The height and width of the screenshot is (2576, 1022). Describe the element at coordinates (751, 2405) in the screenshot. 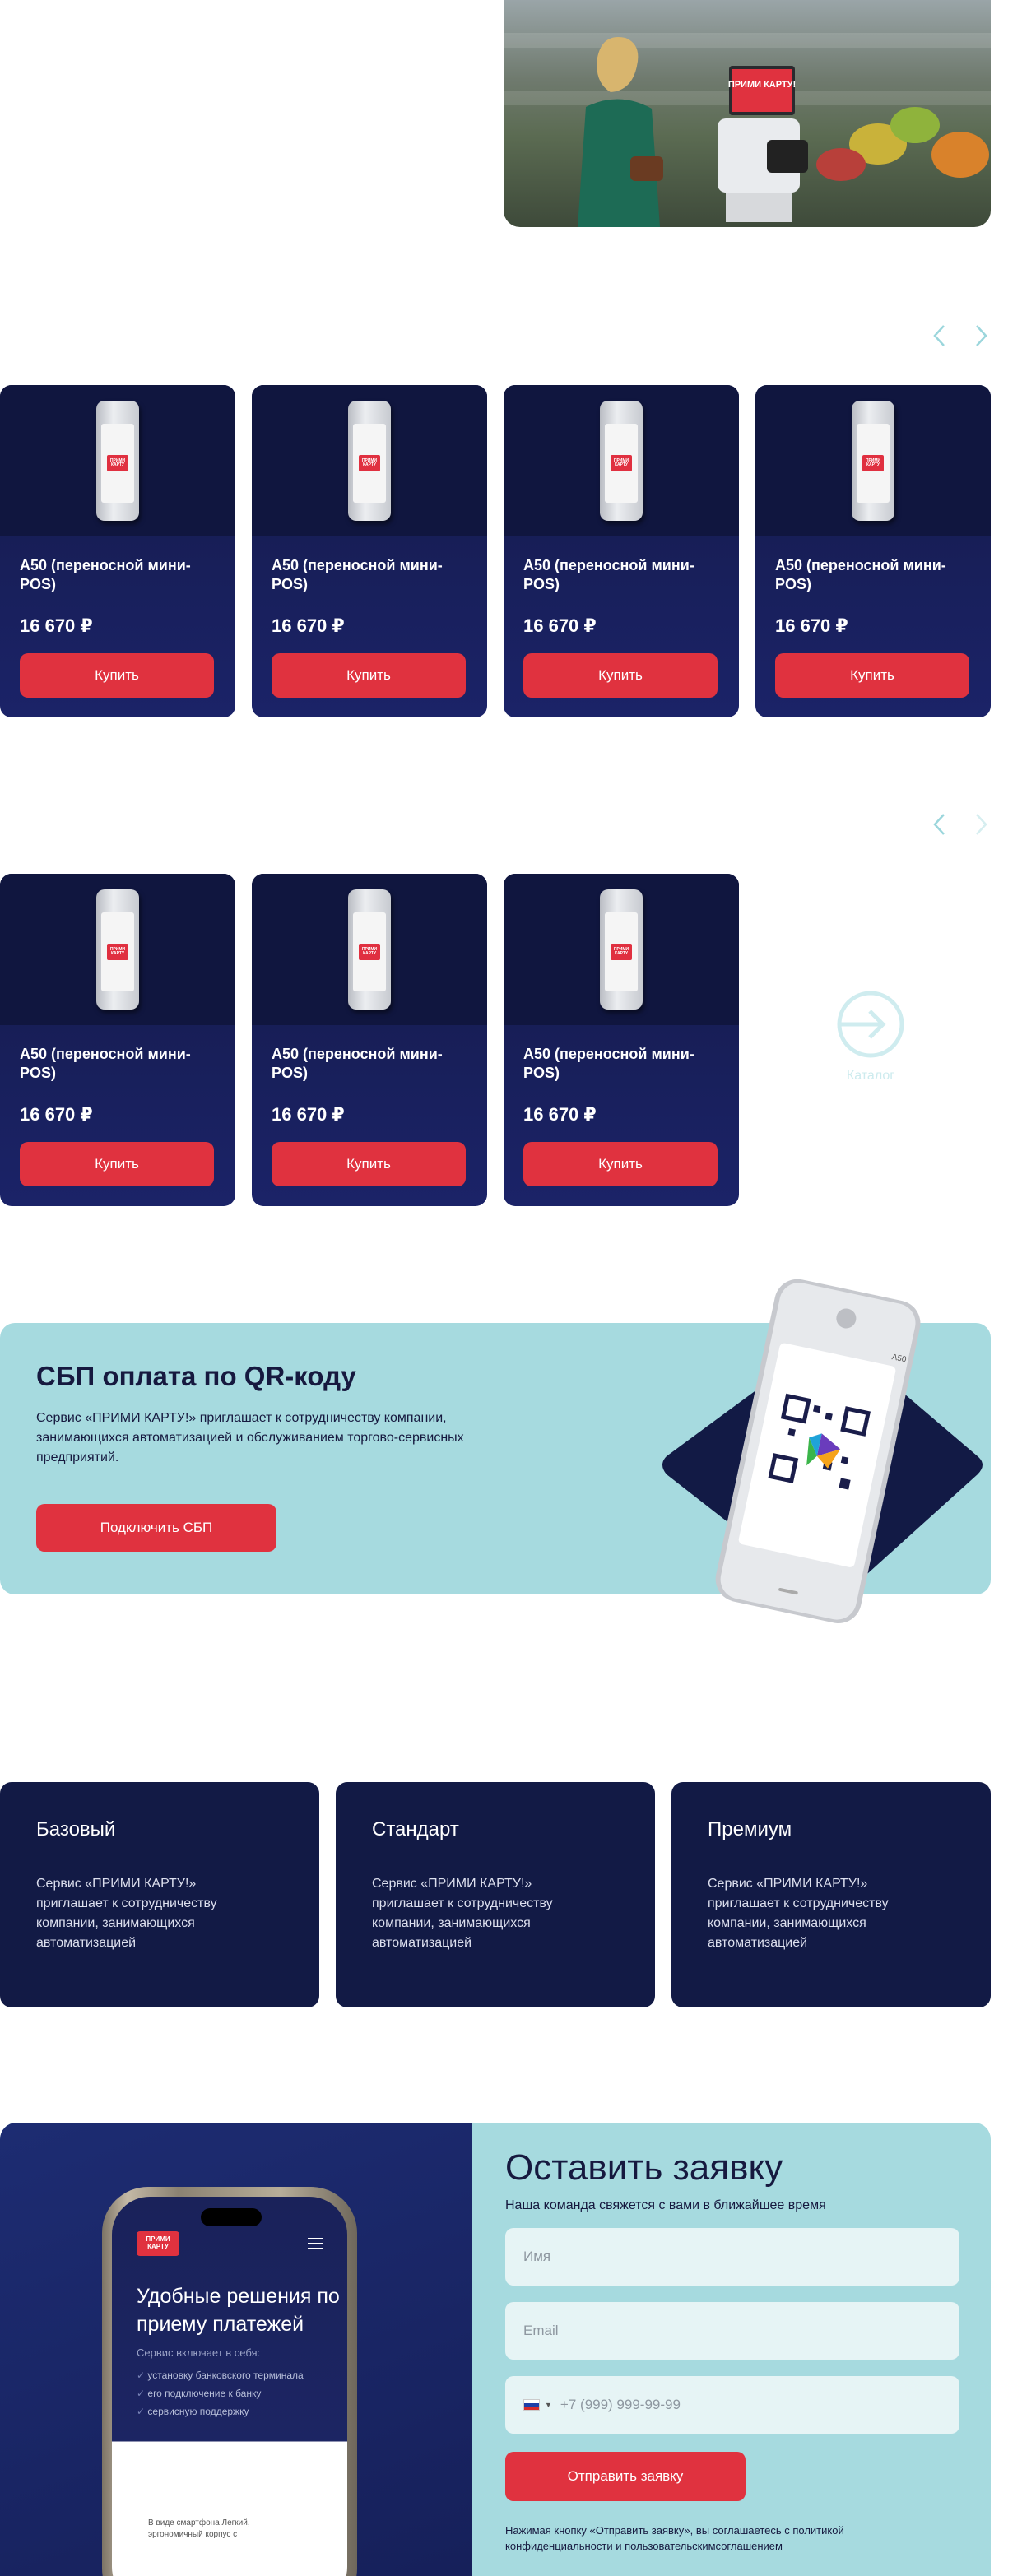

I see `phone-input` at that location.